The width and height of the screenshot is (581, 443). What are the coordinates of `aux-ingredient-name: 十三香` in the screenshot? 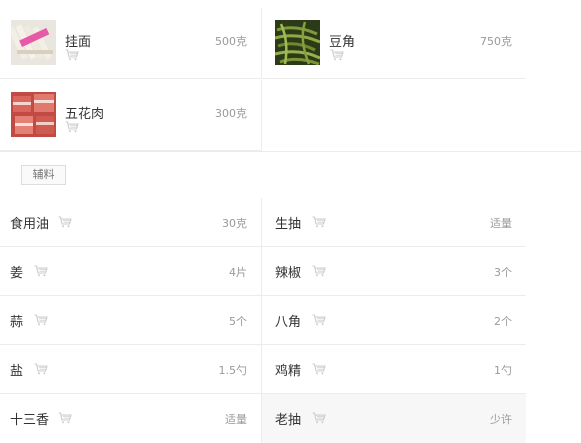 It's located at (29, 418).